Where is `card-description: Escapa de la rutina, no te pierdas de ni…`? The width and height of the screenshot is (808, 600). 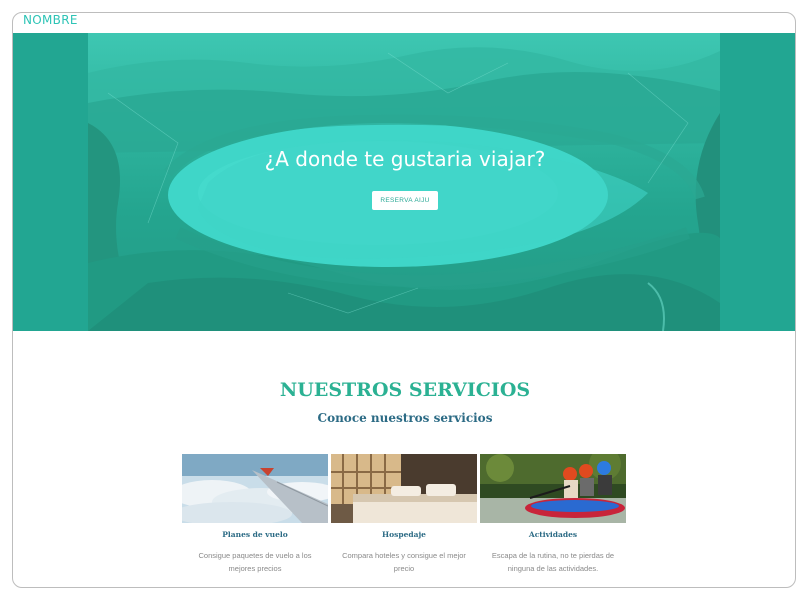 card-description: Escapa de la rutina, no te pierdas de ni… is located at coordinates (553, 562).